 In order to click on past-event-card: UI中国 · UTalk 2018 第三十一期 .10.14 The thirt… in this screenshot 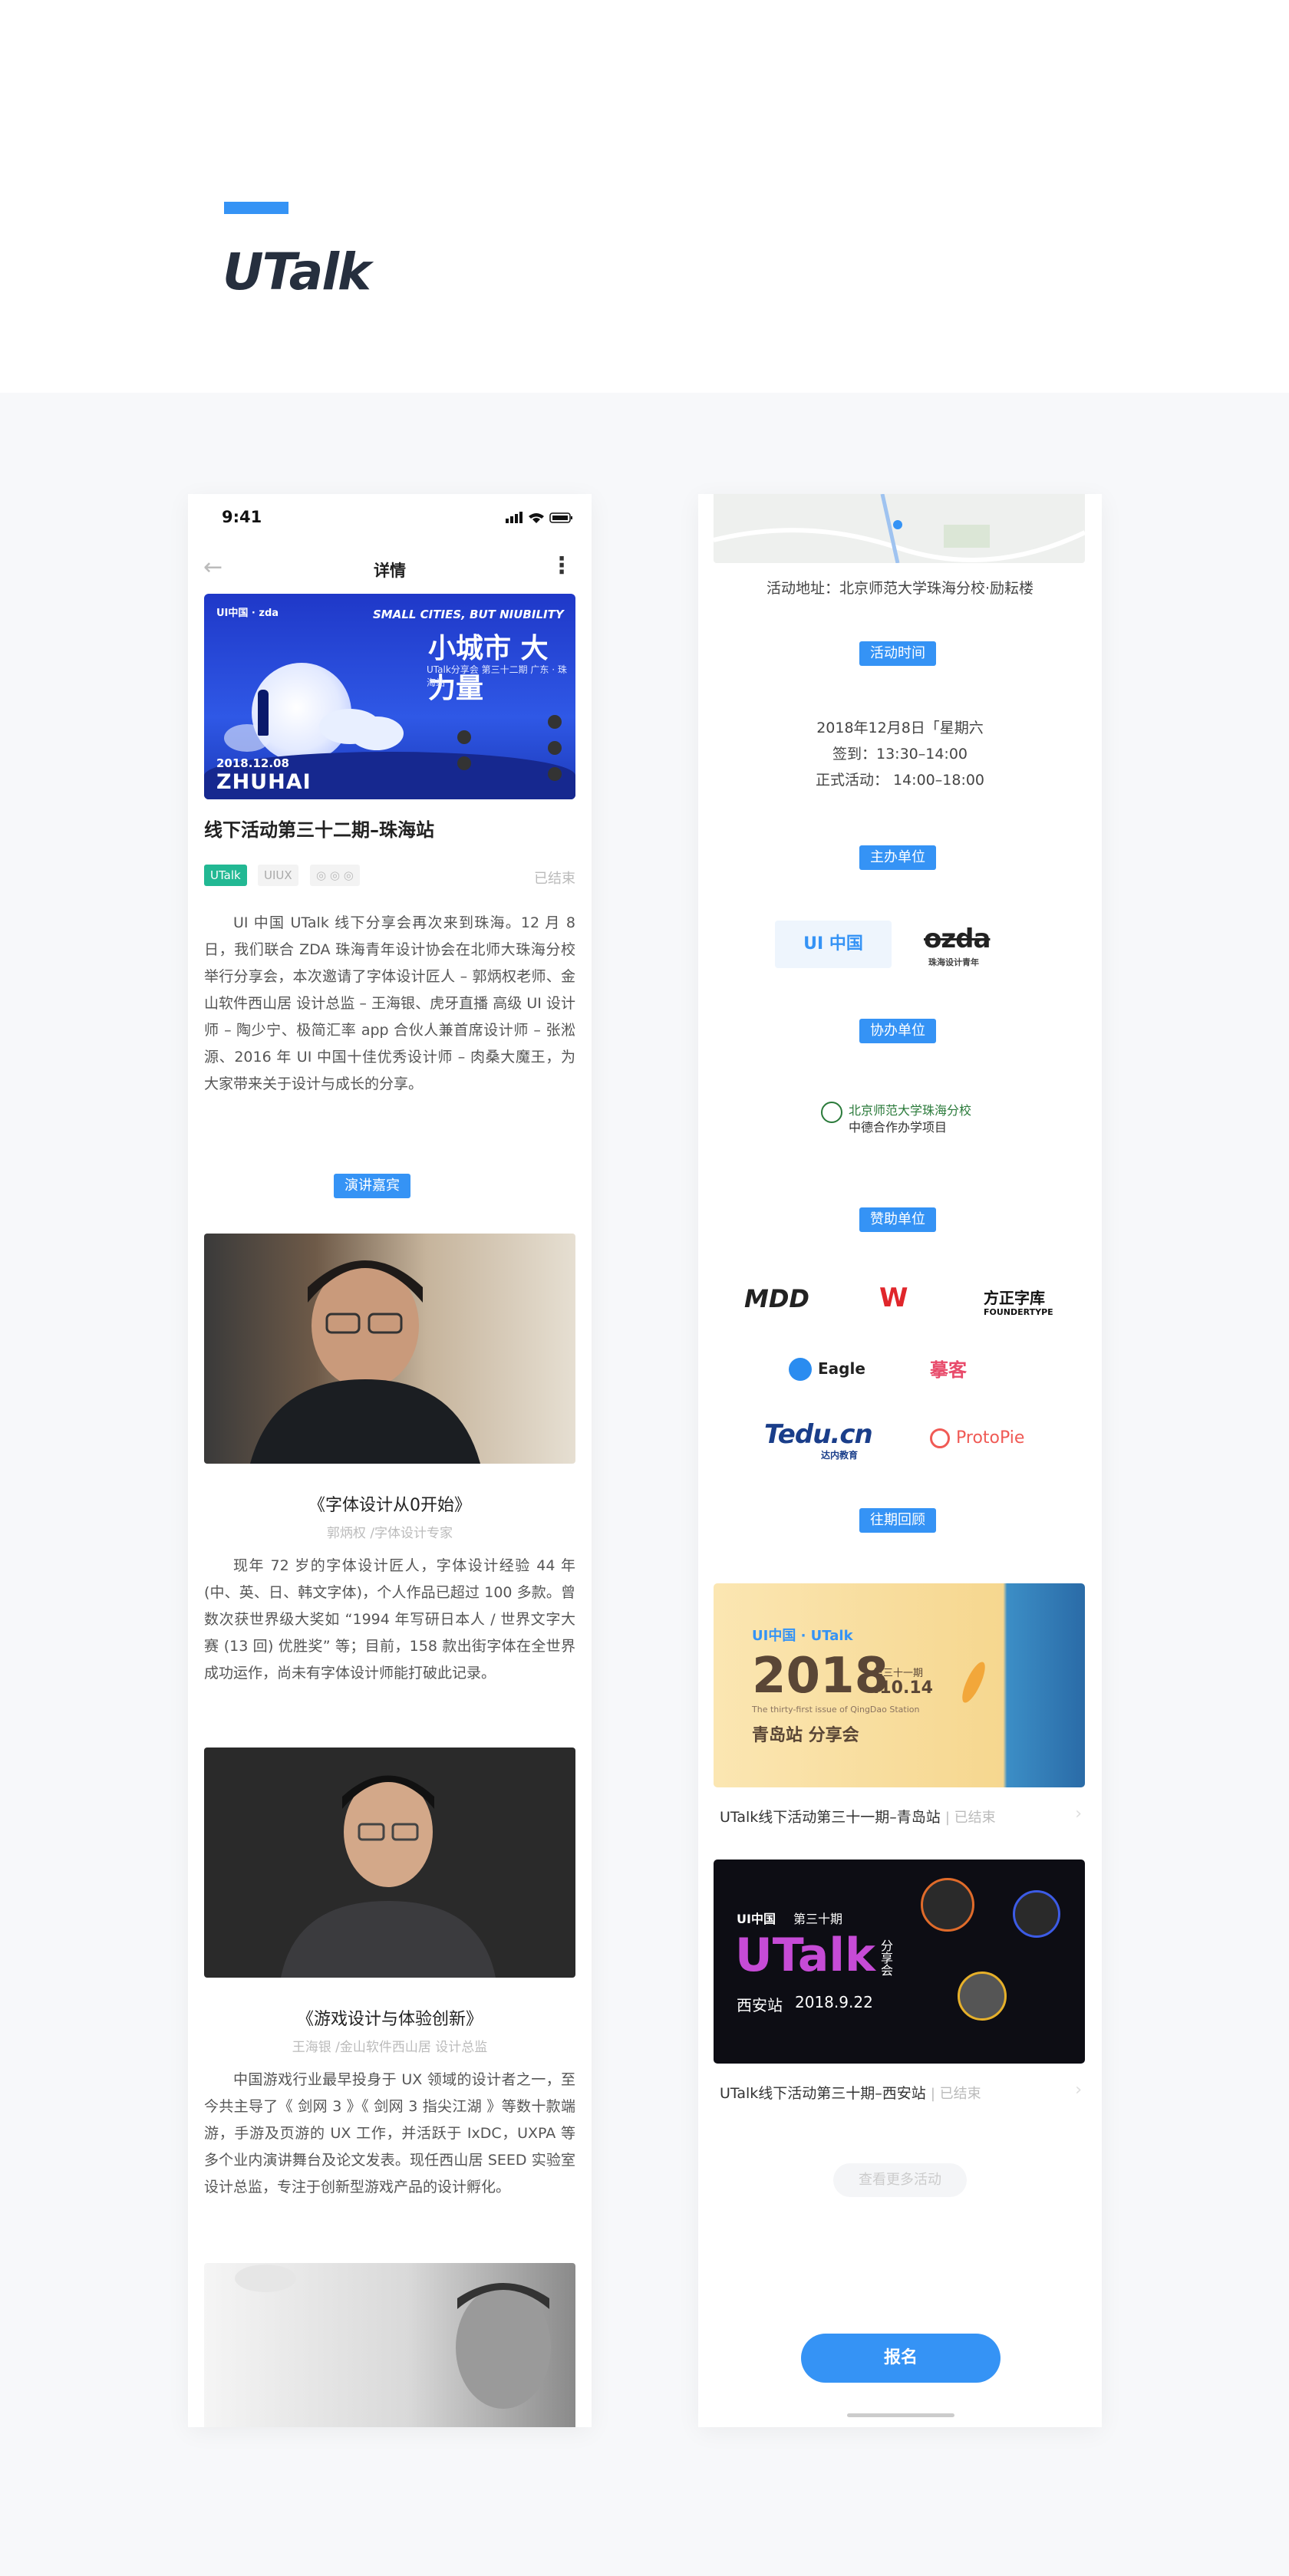, I will do `click(899, 1685)`.